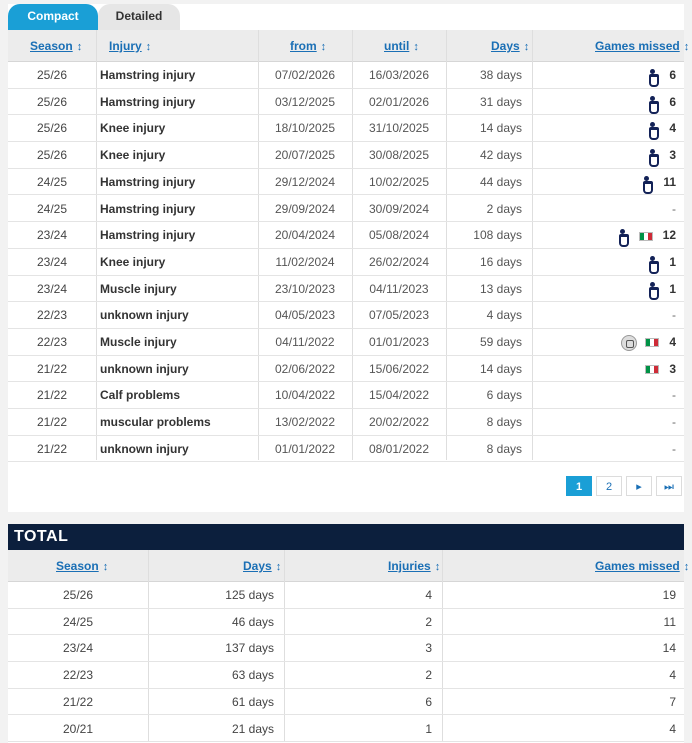 Image resolution: width=692 pixels, height=743 pixels. I want to click on injury-sort-header: Injury ↕, so click(130, 46).